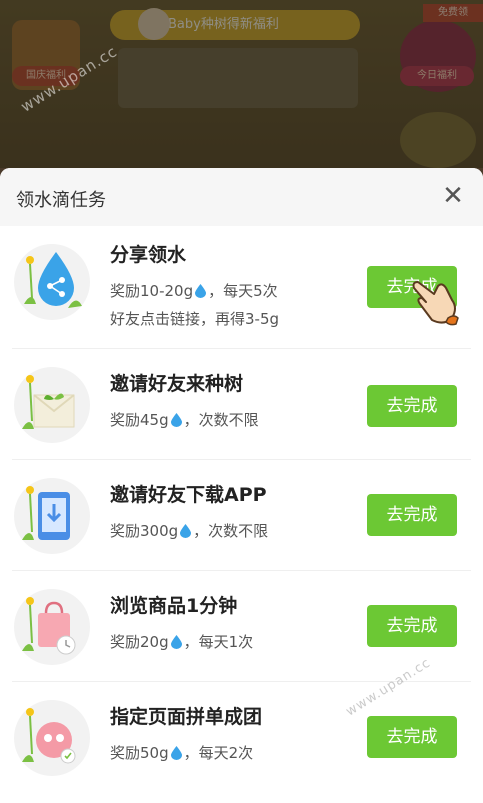 The height and width of the screenshot is (803, 483). What do you see at coordinates (453, 13) in the screenshot?
I see `background-badge: 免费领` at bounding box center [453, 13].